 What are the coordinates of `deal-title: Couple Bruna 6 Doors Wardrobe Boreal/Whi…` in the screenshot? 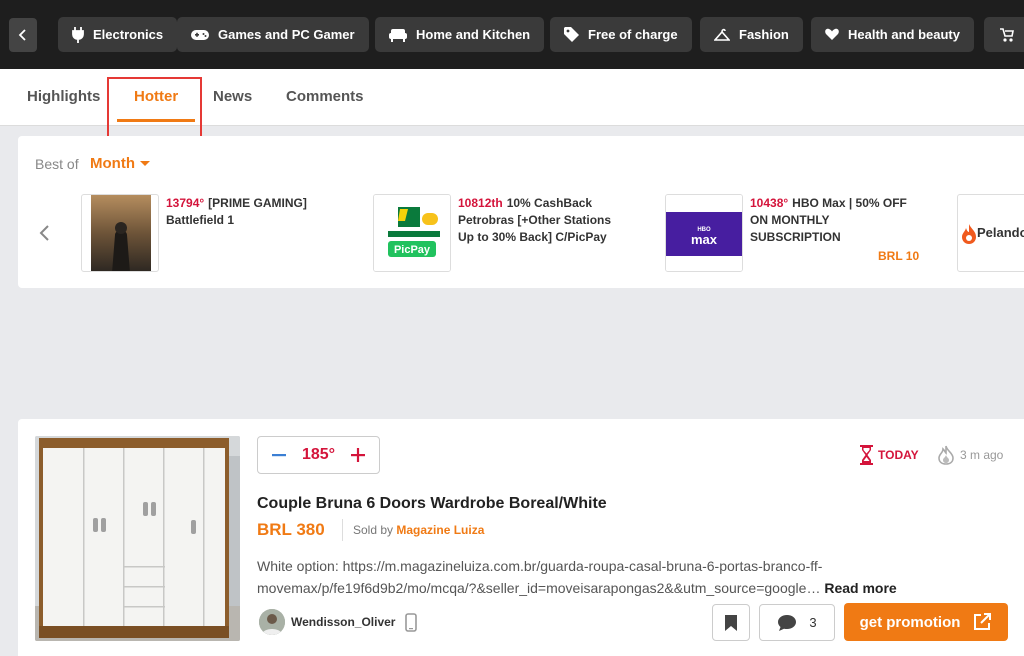 It's located at (432, 504).